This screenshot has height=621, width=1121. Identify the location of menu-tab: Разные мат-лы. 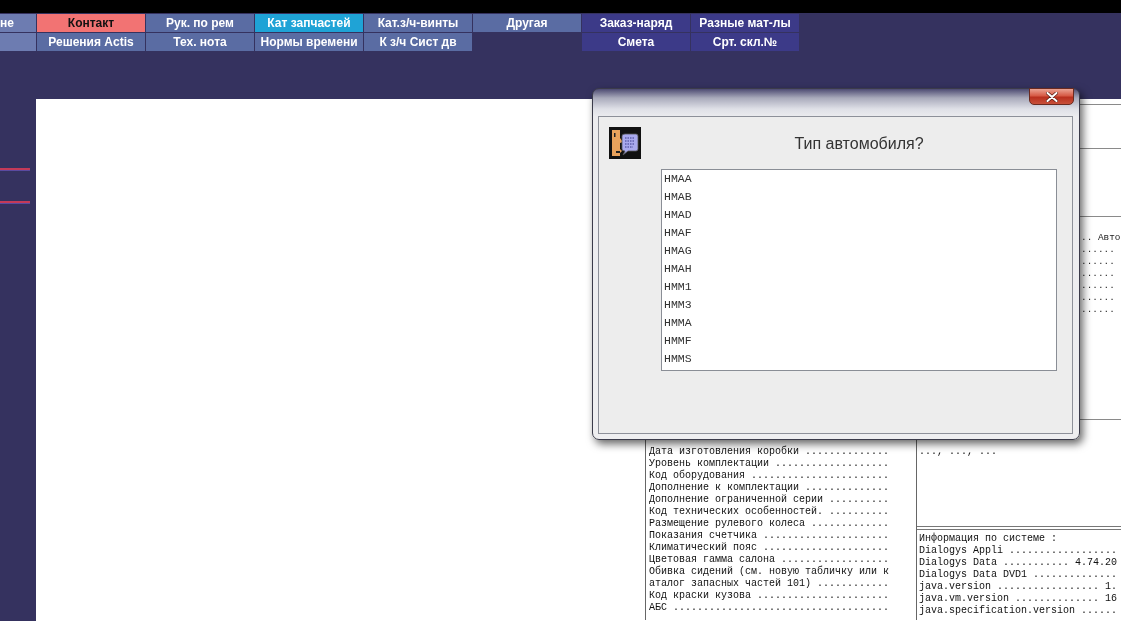
(745, 23).